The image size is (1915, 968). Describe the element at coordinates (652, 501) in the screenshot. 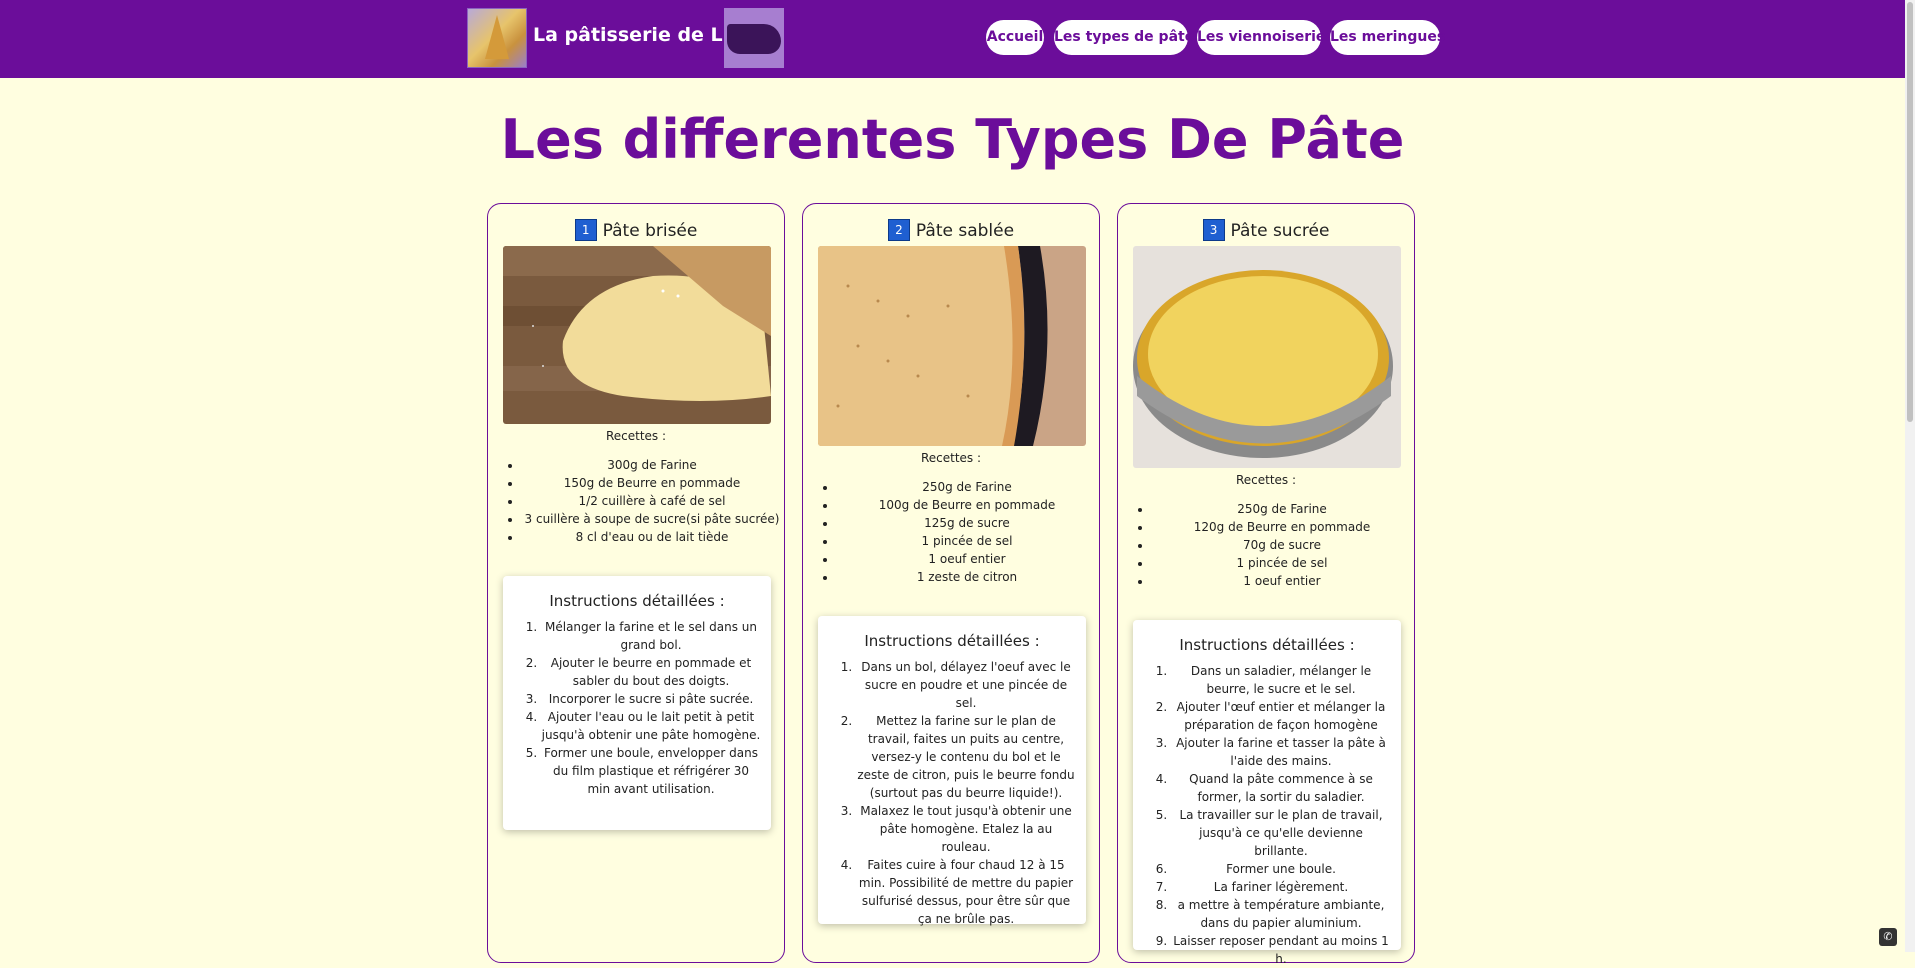

I see `ingredient-item: 1/2 cuillère à café de sel` at that location.